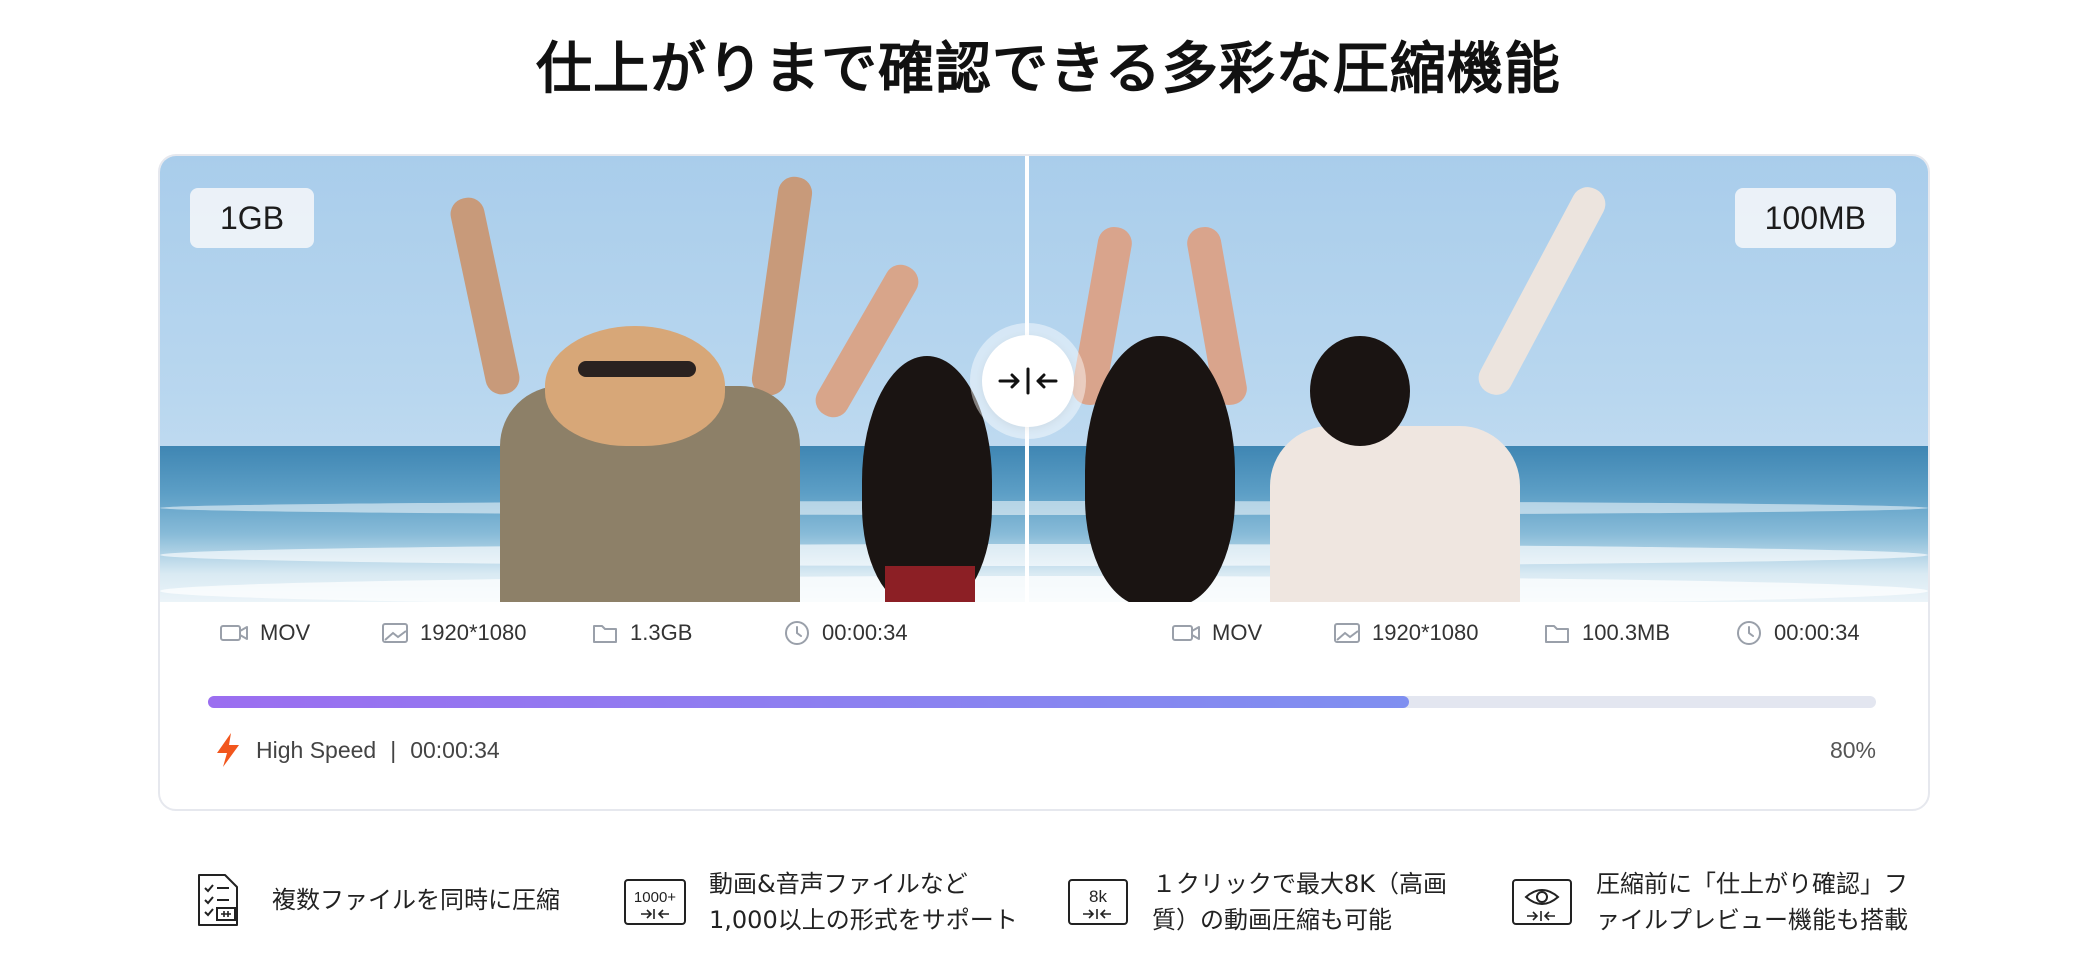 Image resolution: width=2097 pixels, height=973 pixels. I want to click on progress-percent: 80%, so click(1852, 750).